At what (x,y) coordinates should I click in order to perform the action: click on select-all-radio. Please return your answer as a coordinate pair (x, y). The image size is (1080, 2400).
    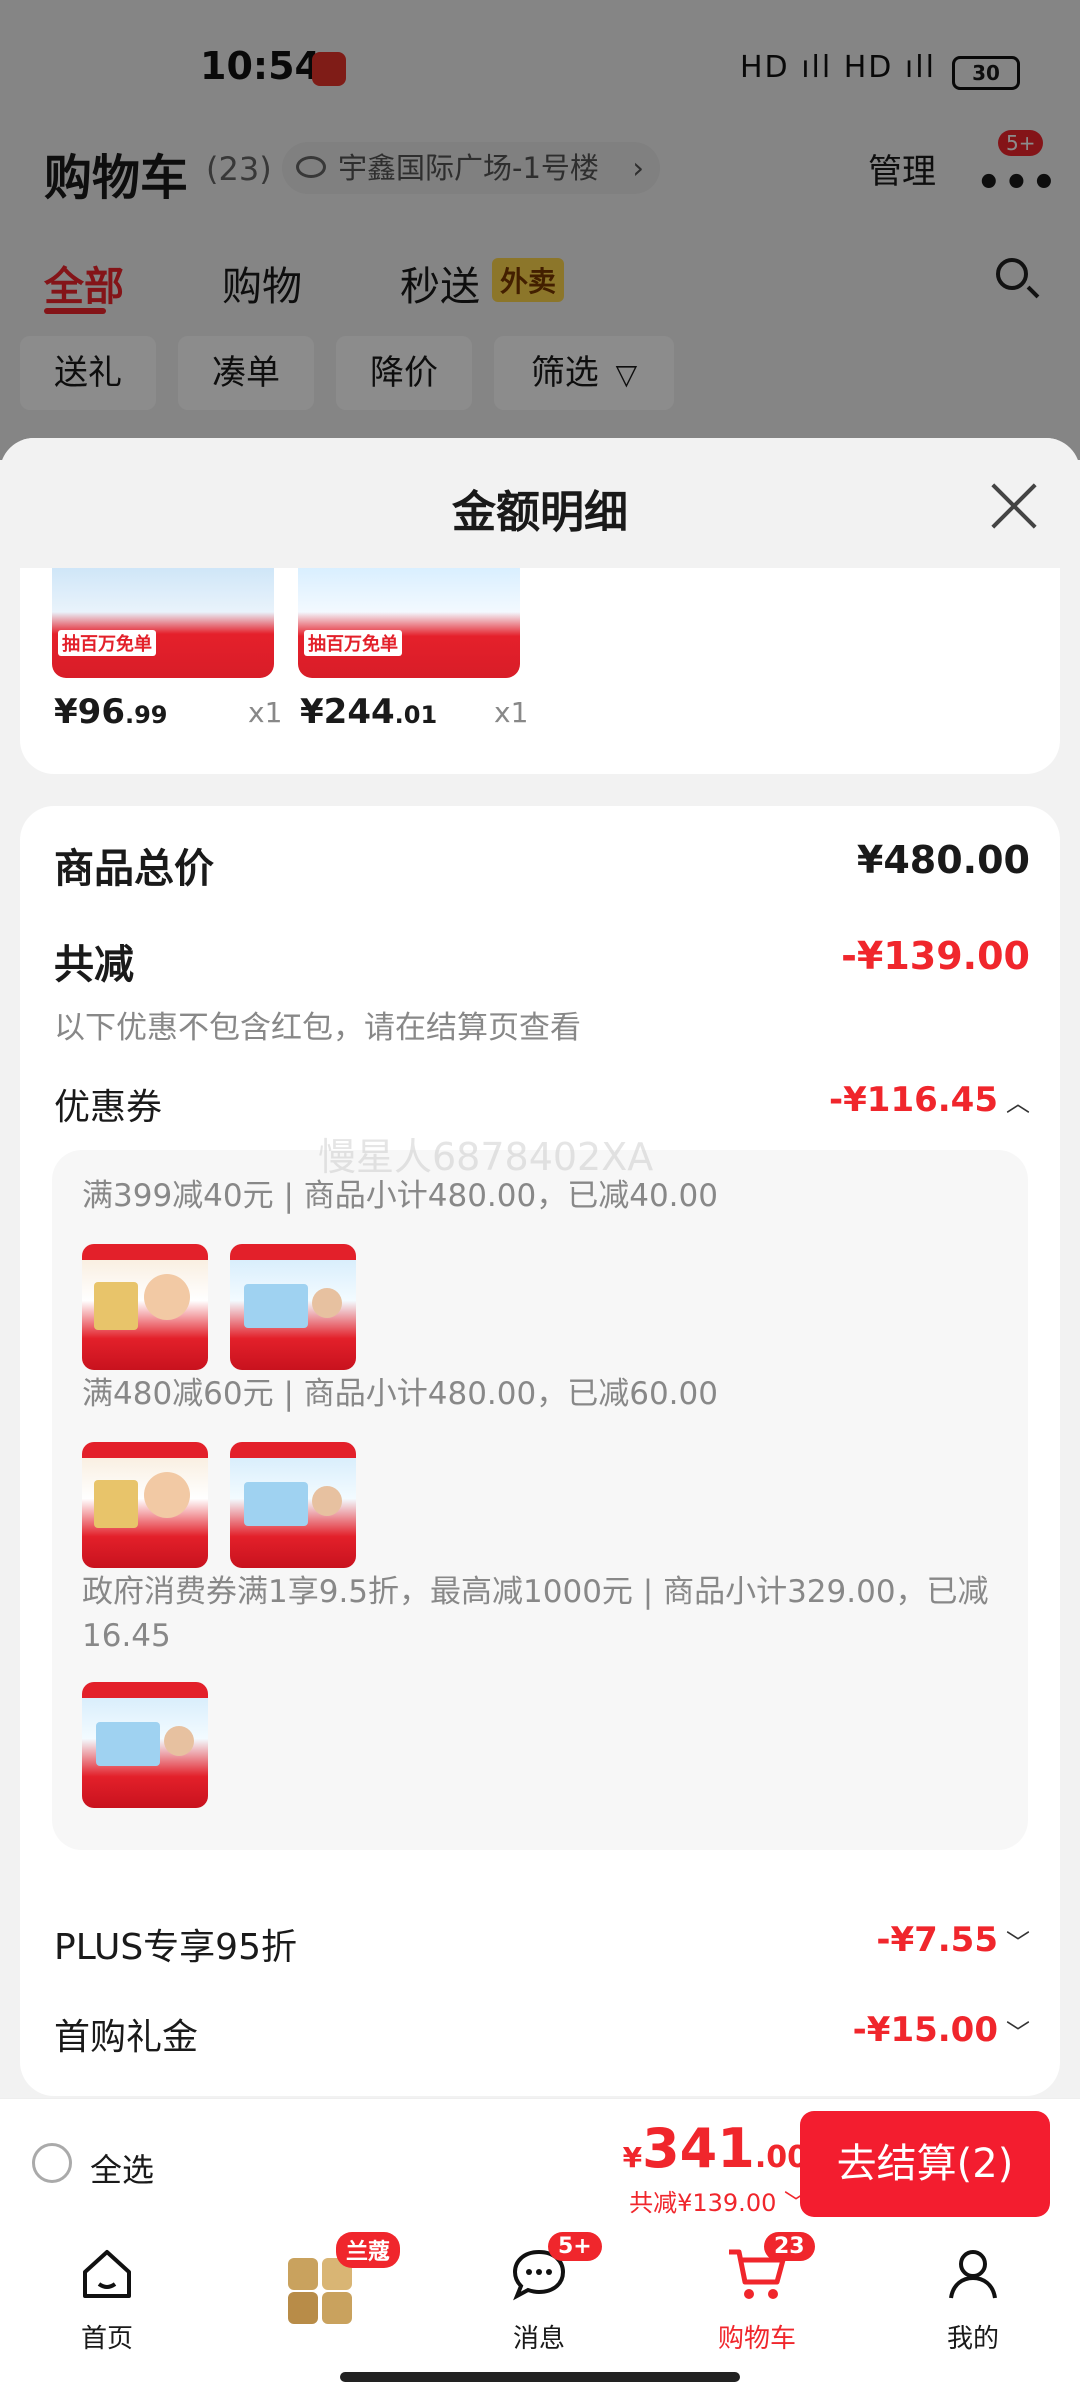
    Looking at the image, I should click on (52, 2163).